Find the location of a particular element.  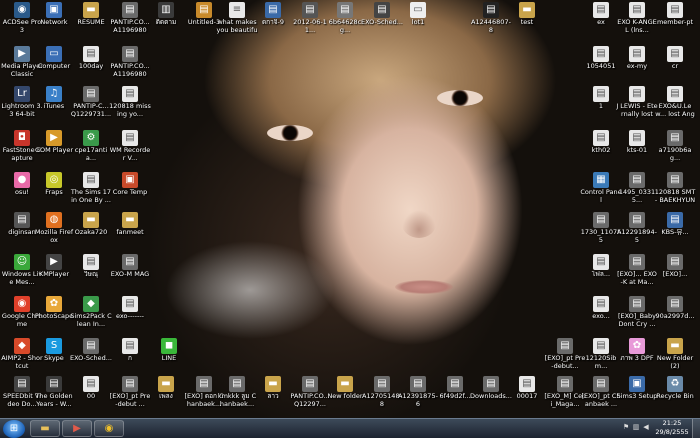

desktop-icon: ◎ Fraps is located at coordinates (54, 194).